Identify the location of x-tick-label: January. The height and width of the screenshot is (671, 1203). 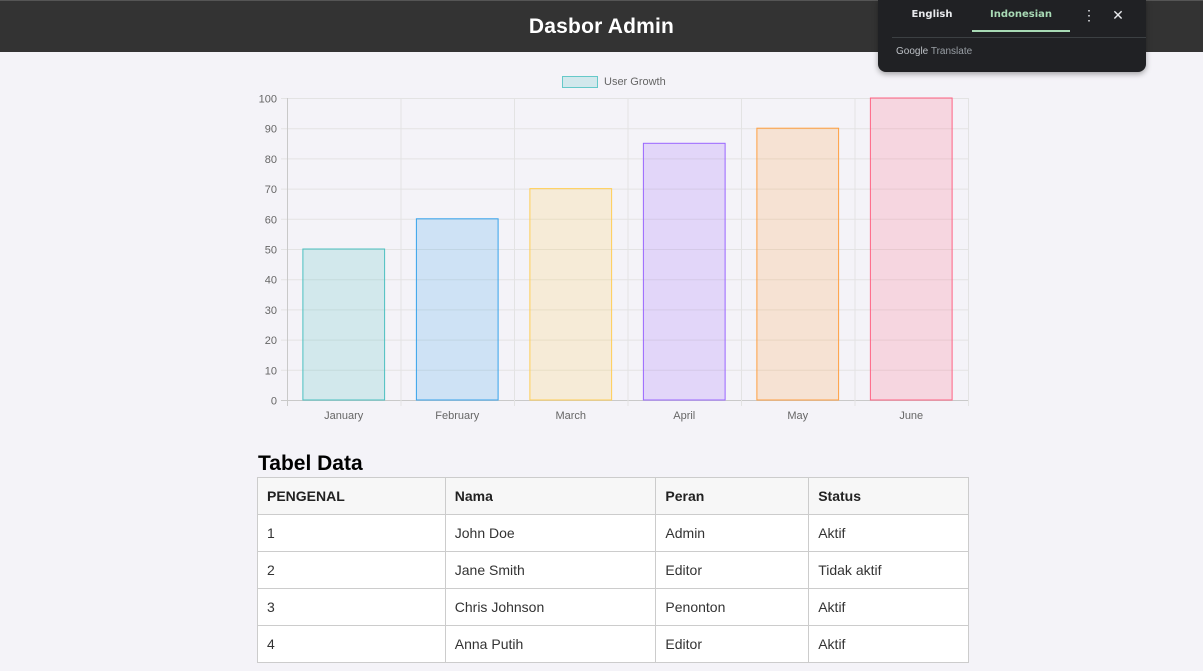
(344, 416).